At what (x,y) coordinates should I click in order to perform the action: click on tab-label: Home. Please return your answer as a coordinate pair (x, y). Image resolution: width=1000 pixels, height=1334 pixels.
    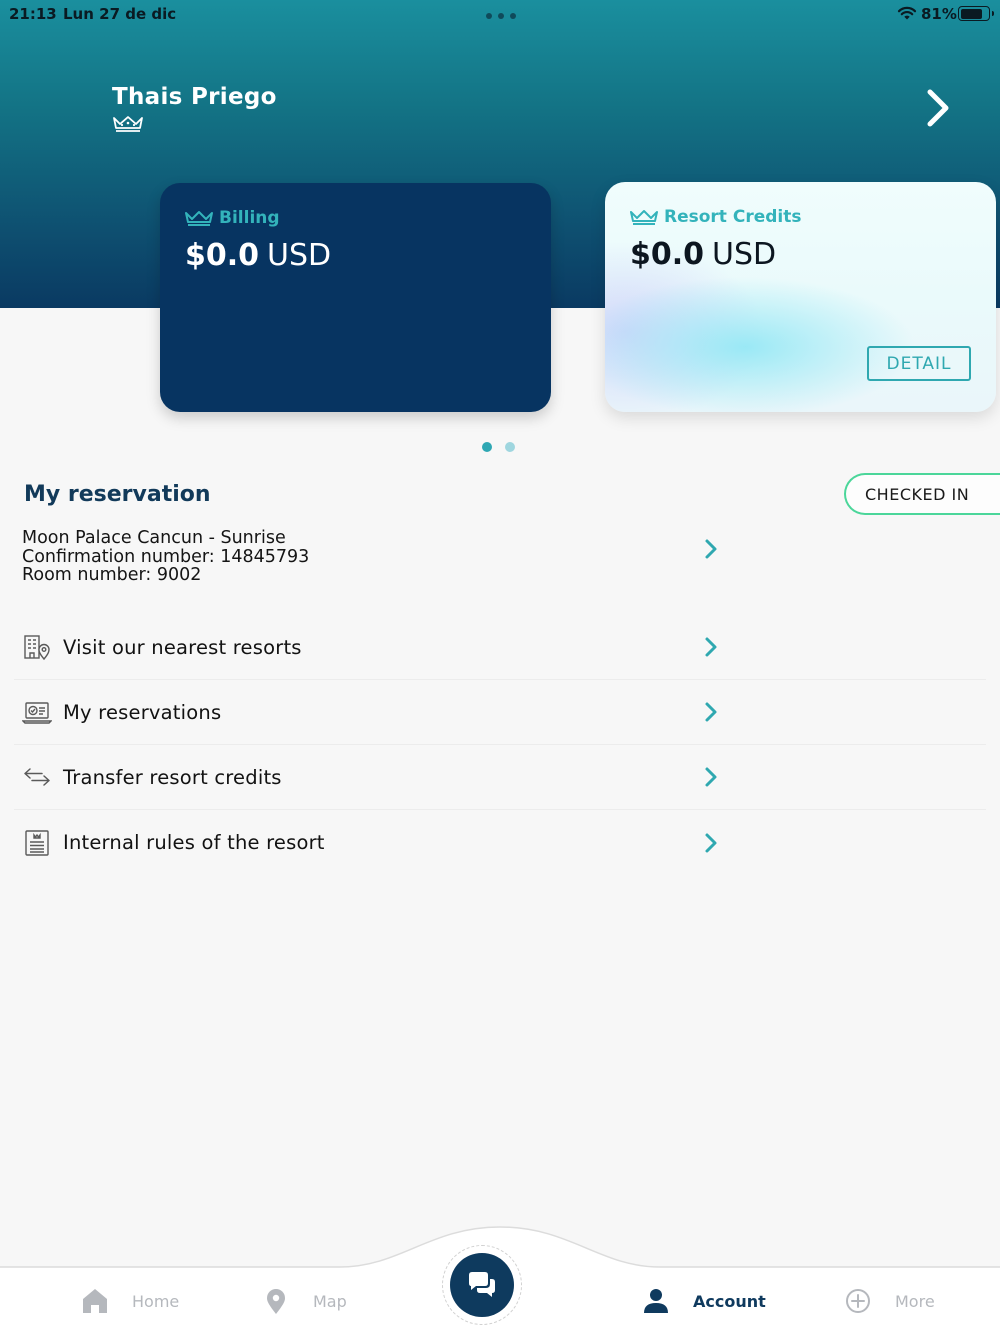
    Looking at the image, I should click on (156, 1301).